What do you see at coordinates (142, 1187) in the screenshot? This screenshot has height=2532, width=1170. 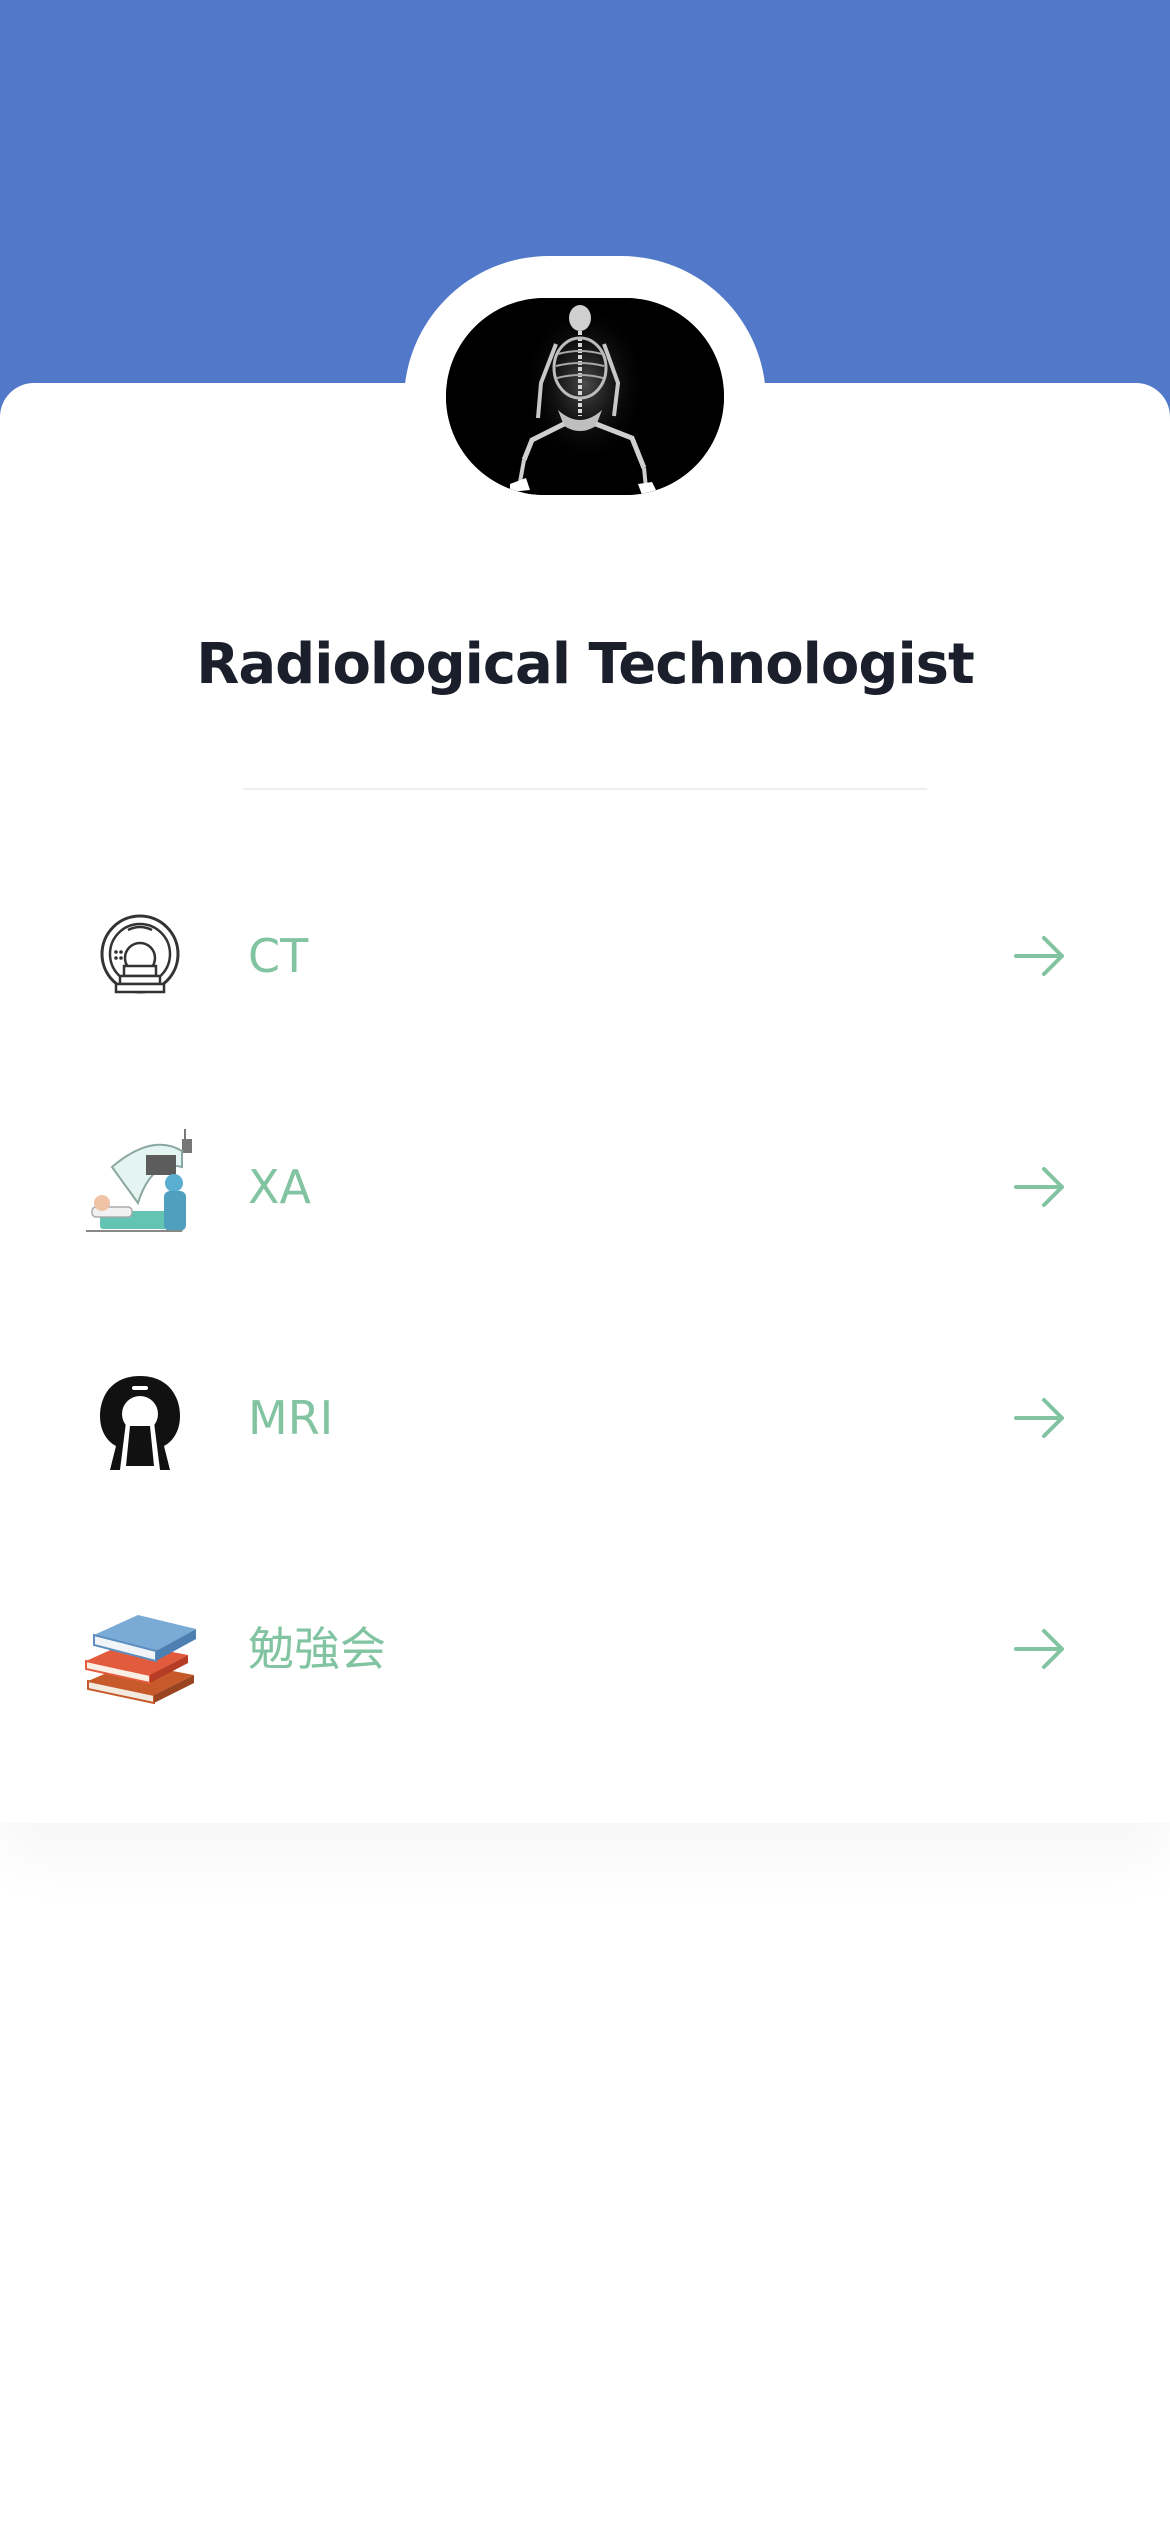 I see `angiography-icon` at bounding box center [142, 1187].